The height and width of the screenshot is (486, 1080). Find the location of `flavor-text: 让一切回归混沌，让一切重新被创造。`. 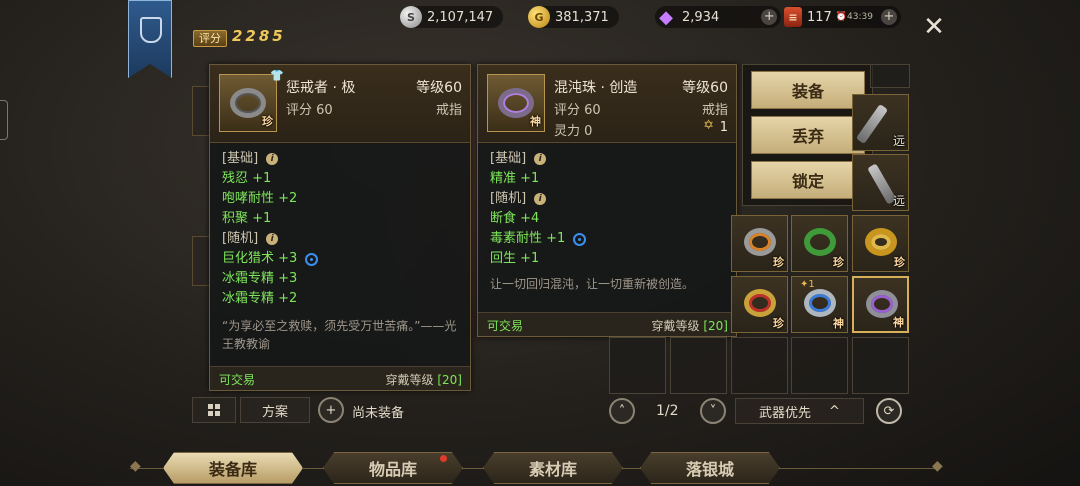

flavor-text: 让一切回归混沌，让一切重新被创造。 is located at coordinates (592, 284).